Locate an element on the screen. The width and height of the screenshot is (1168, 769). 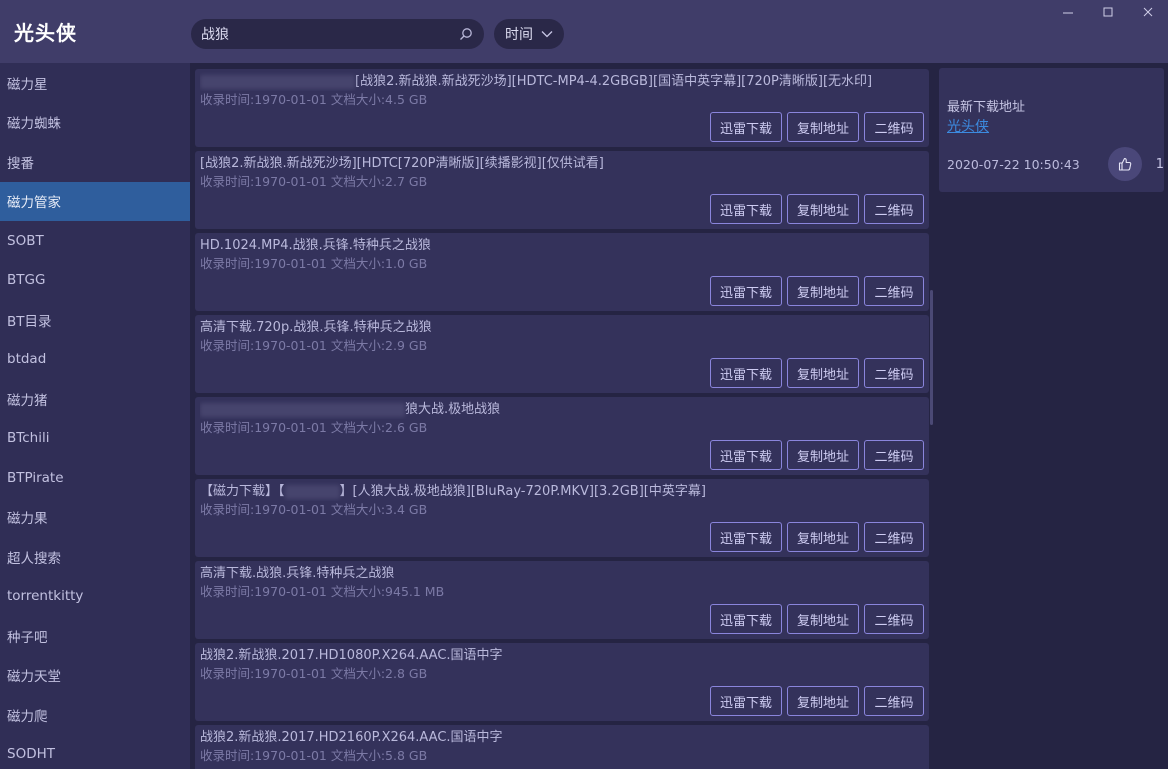
sidebar-item-active: 磁力管家 is located at coordinates (95, 201).